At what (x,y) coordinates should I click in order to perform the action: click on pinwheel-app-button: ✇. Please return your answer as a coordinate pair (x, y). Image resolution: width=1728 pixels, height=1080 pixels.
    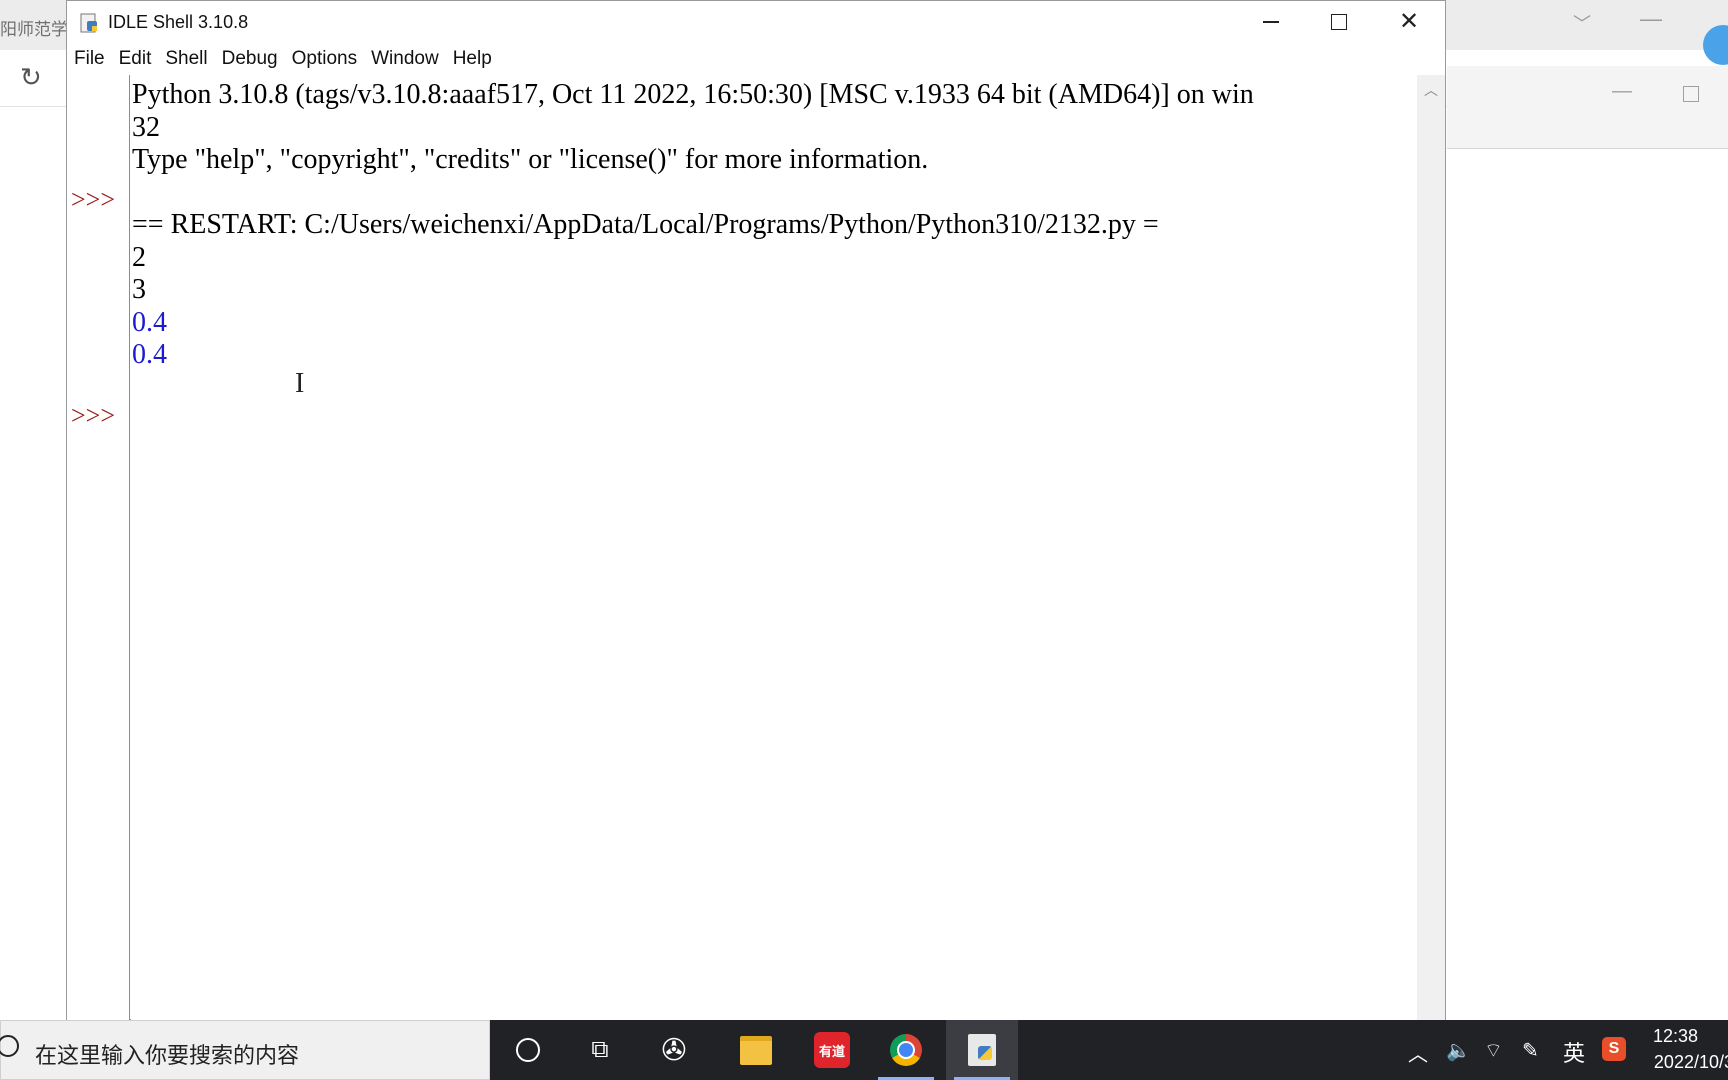
    Looking at the image, I should click on (674, 1050).